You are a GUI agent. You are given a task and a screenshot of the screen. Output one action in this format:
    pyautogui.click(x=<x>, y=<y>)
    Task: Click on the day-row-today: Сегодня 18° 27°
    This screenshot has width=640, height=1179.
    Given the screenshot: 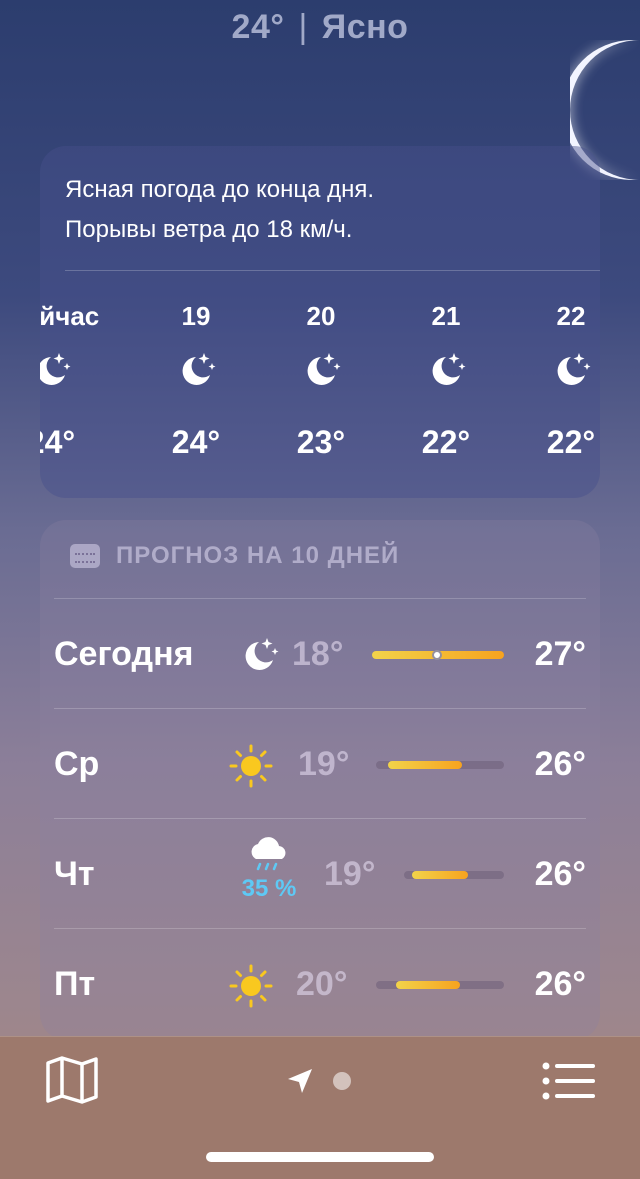 What is the action you would take?
    pyautogui.click(x=320, y=653)
    